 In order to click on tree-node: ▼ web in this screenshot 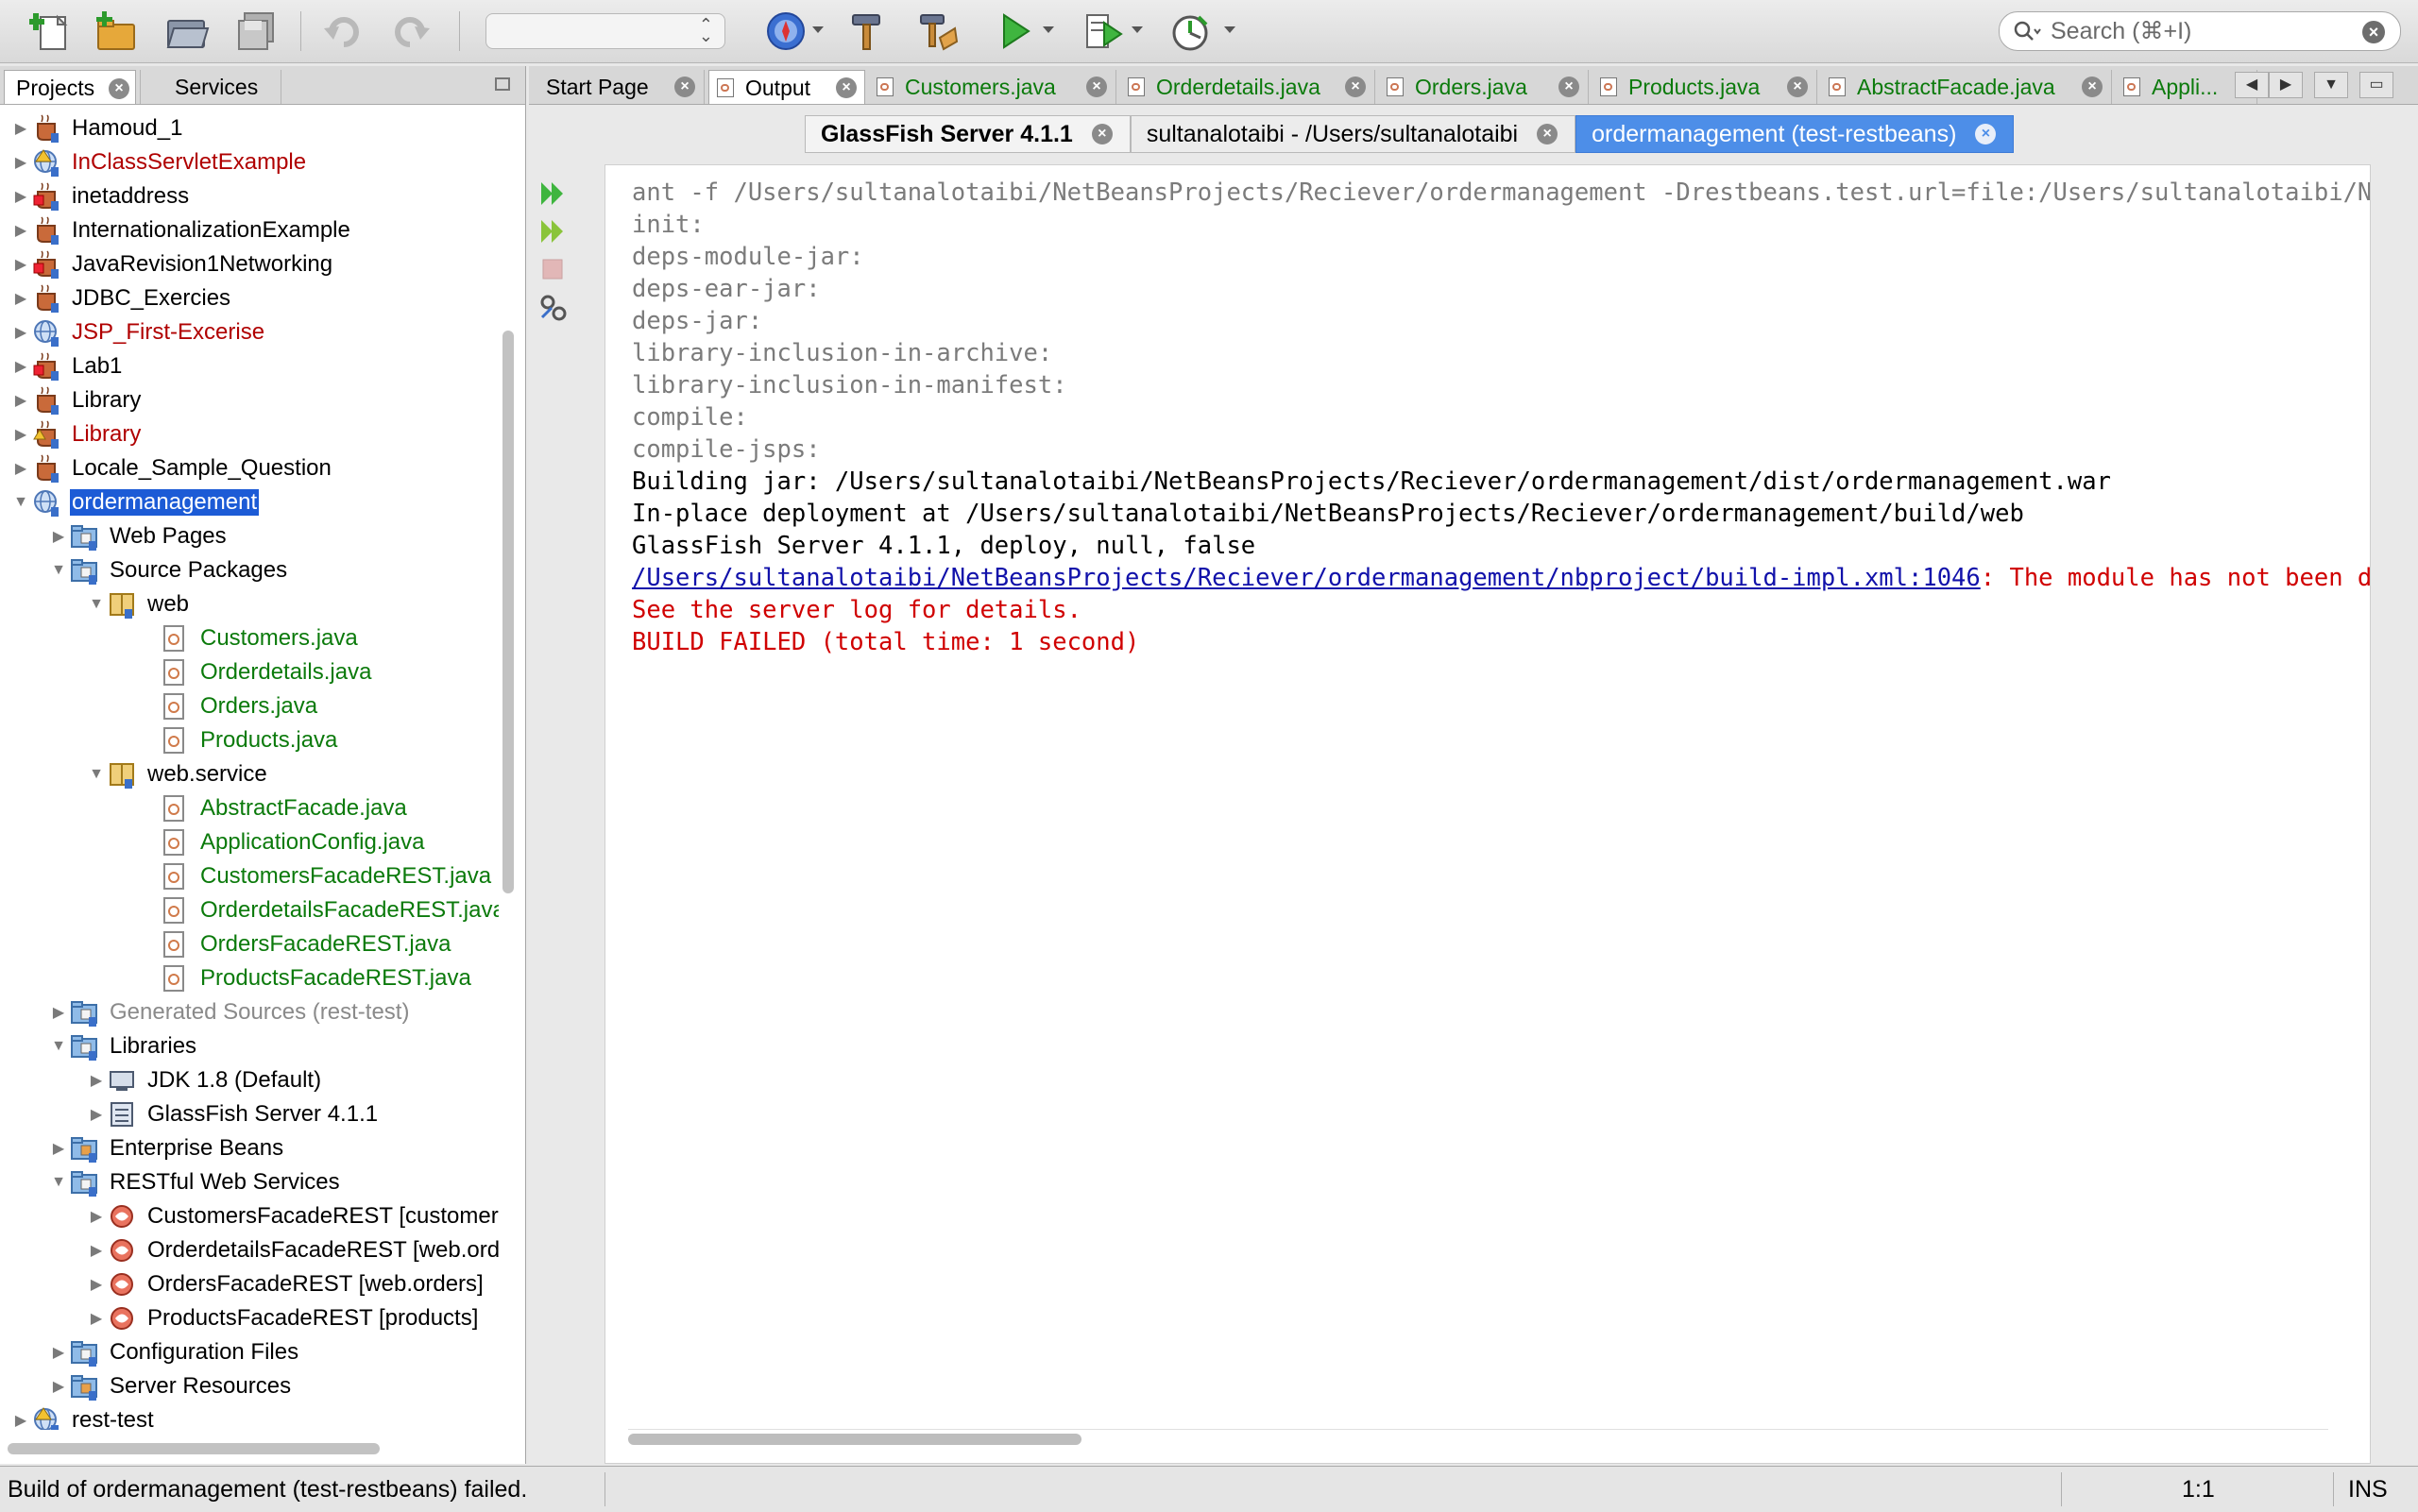, I will do `click(138, 604)`.